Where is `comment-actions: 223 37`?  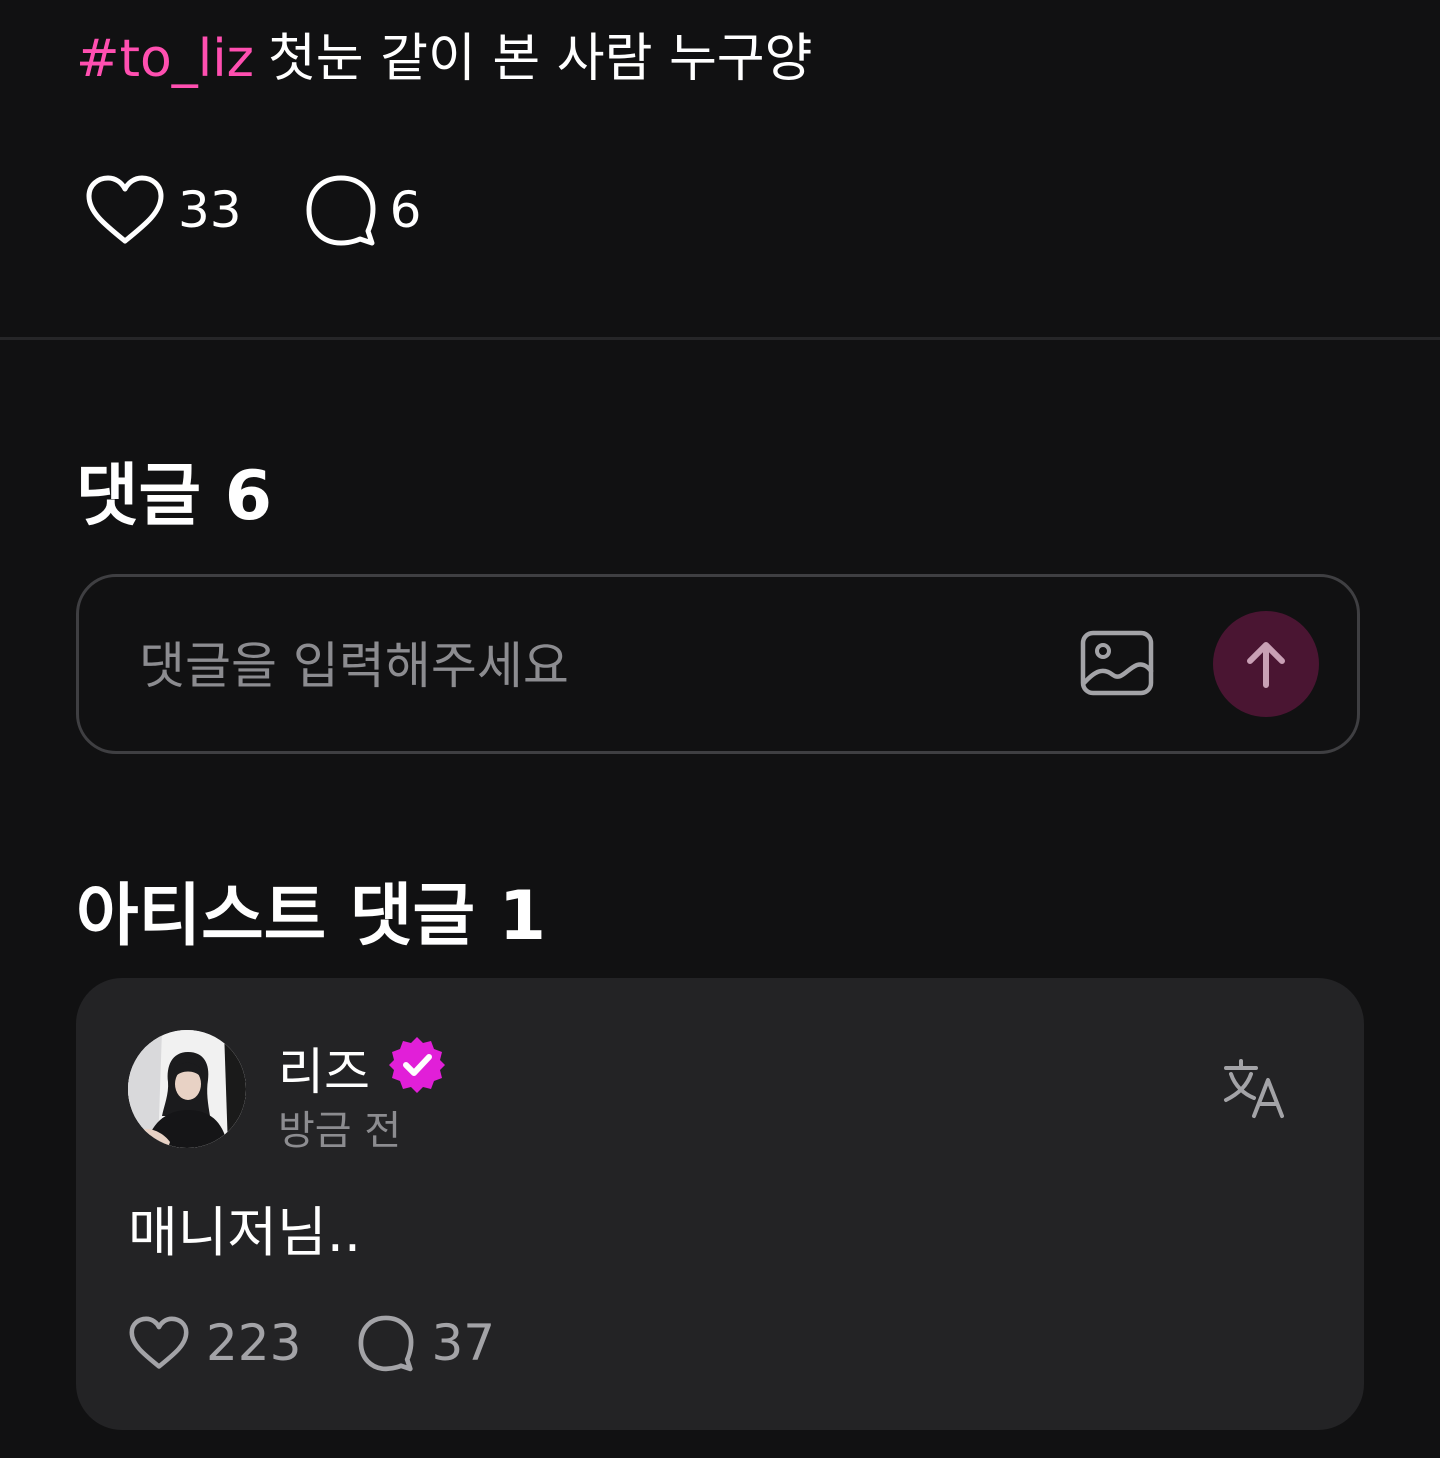 comment-actions: 223 37 is located at coordinates (311, 1343).